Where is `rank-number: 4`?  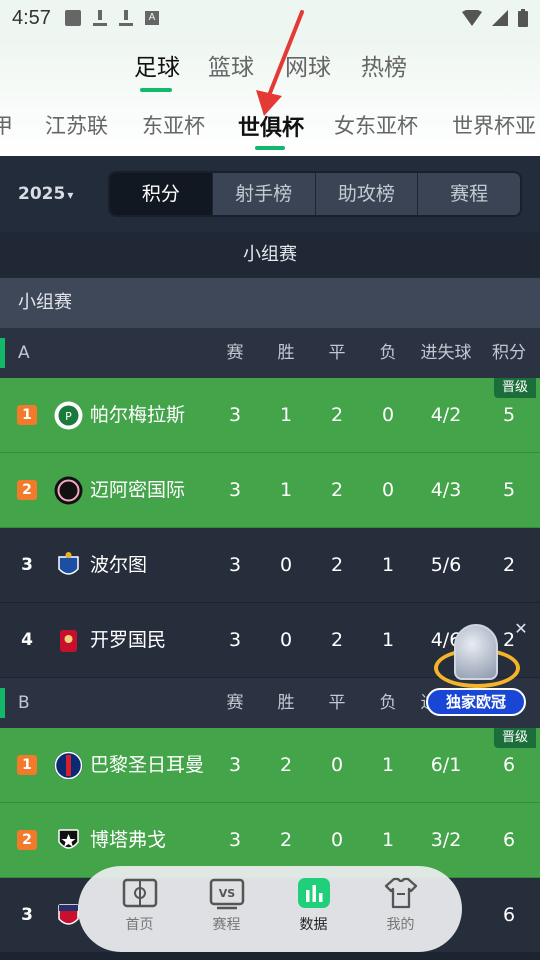 rank-number: 4 is located at coordinates (27, 640).